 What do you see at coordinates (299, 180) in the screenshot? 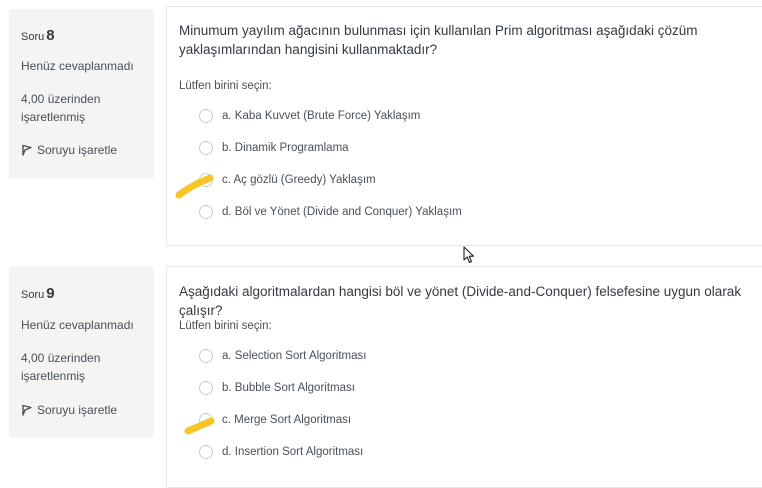
I see `answer-label: c. Aç gözlü (Greedy) Yaklaşım` at bounding box center [299, 180].